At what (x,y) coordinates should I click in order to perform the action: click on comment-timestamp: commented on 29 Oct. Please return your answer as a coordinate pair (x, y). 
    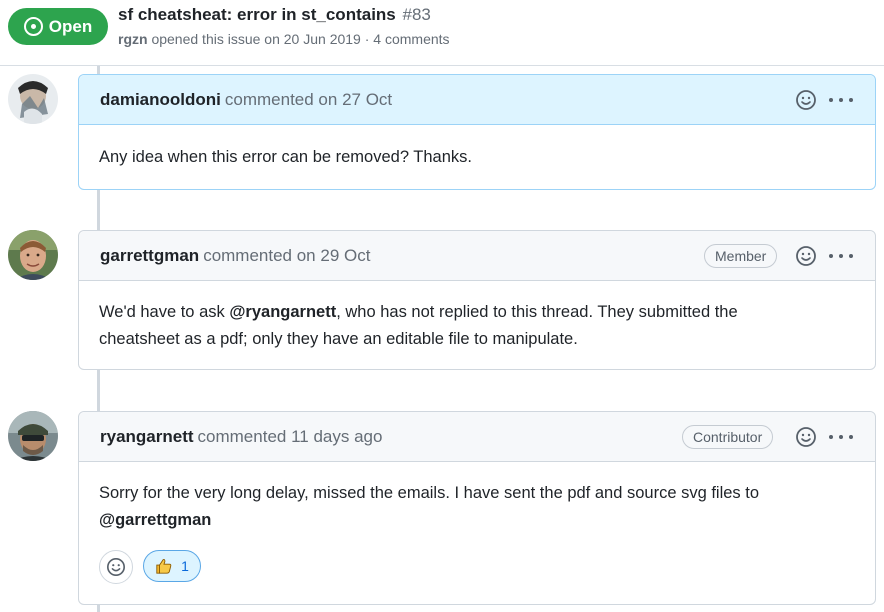
    Looking at the image, I should click on (286, 256).